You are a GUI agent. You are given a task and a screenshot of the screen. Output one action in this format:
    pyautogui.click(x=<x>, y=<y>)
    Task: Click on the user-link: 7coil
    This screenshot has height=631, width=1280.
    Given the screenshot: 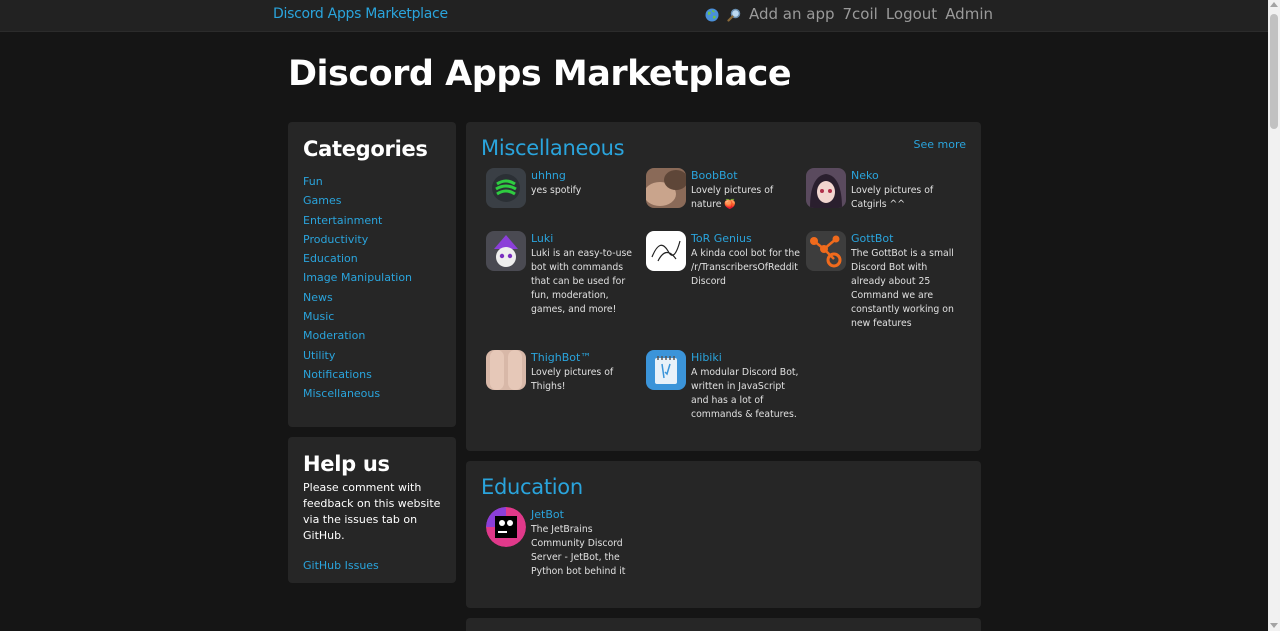 What is the action you would take?
    pyautogui.click(x=860, y=14)
    